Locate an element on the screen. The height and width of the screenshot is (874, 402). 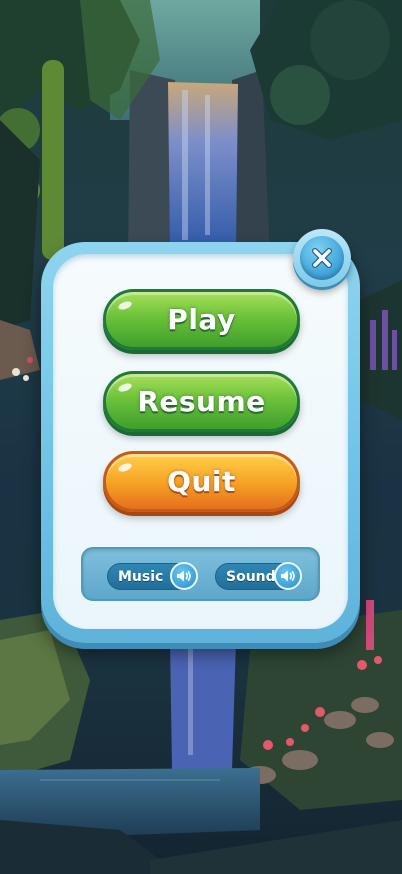
play-button-label: Play is located at coordinates (201, 319).